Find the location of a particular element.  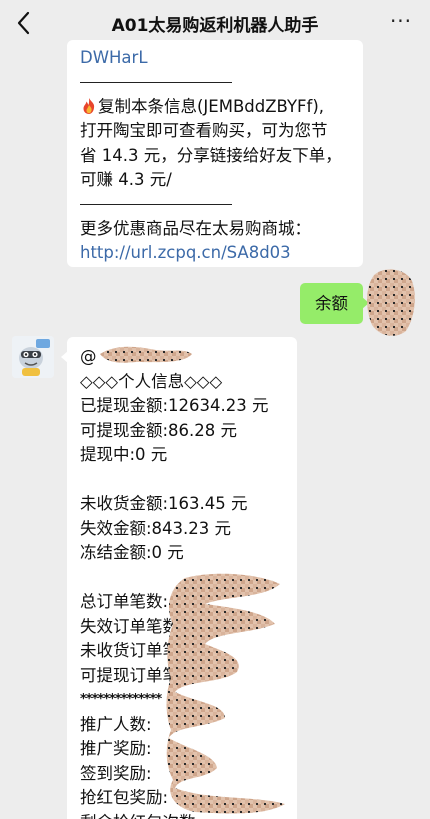

mall-link: http://url.zcpq.cn/SA8d03 is located at coordinates (215, 253).